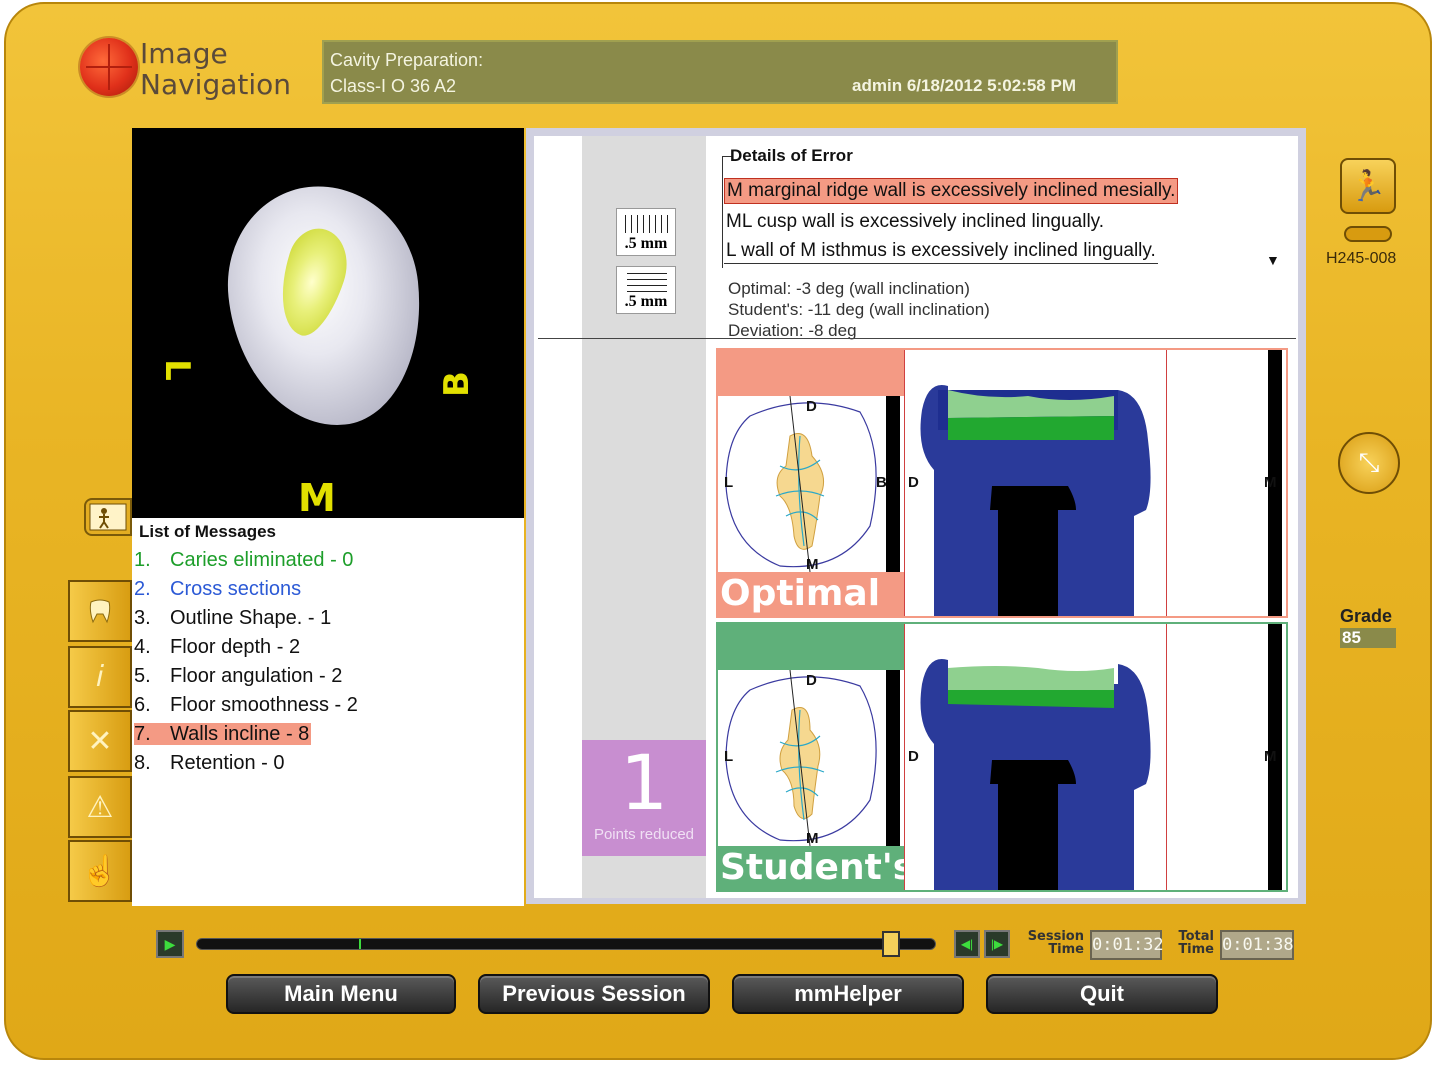 The width and height of the screenshot is (1436, 1065). I want to click on optimal-label: Optimal, so click(811, 594).